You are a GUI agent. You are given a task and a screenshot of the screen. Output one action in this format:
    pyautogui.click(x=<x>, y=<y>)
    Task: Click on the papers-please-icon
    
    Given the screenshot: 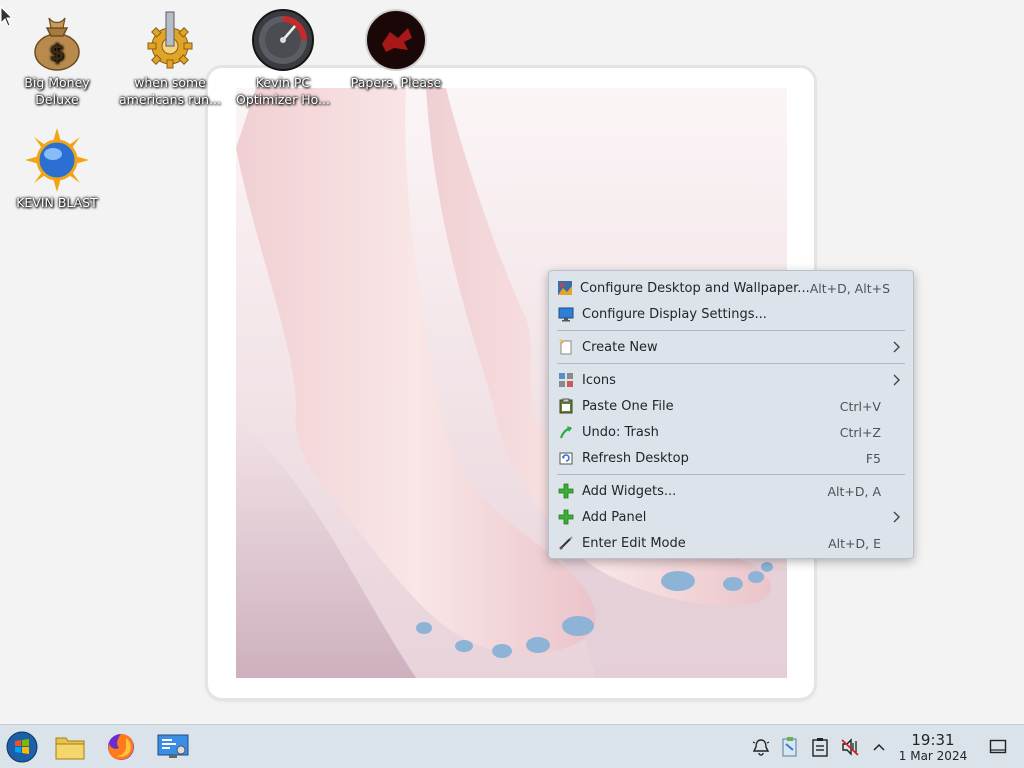 What is the action you would take?
    pyautogui.click(x=396, y=40)
    